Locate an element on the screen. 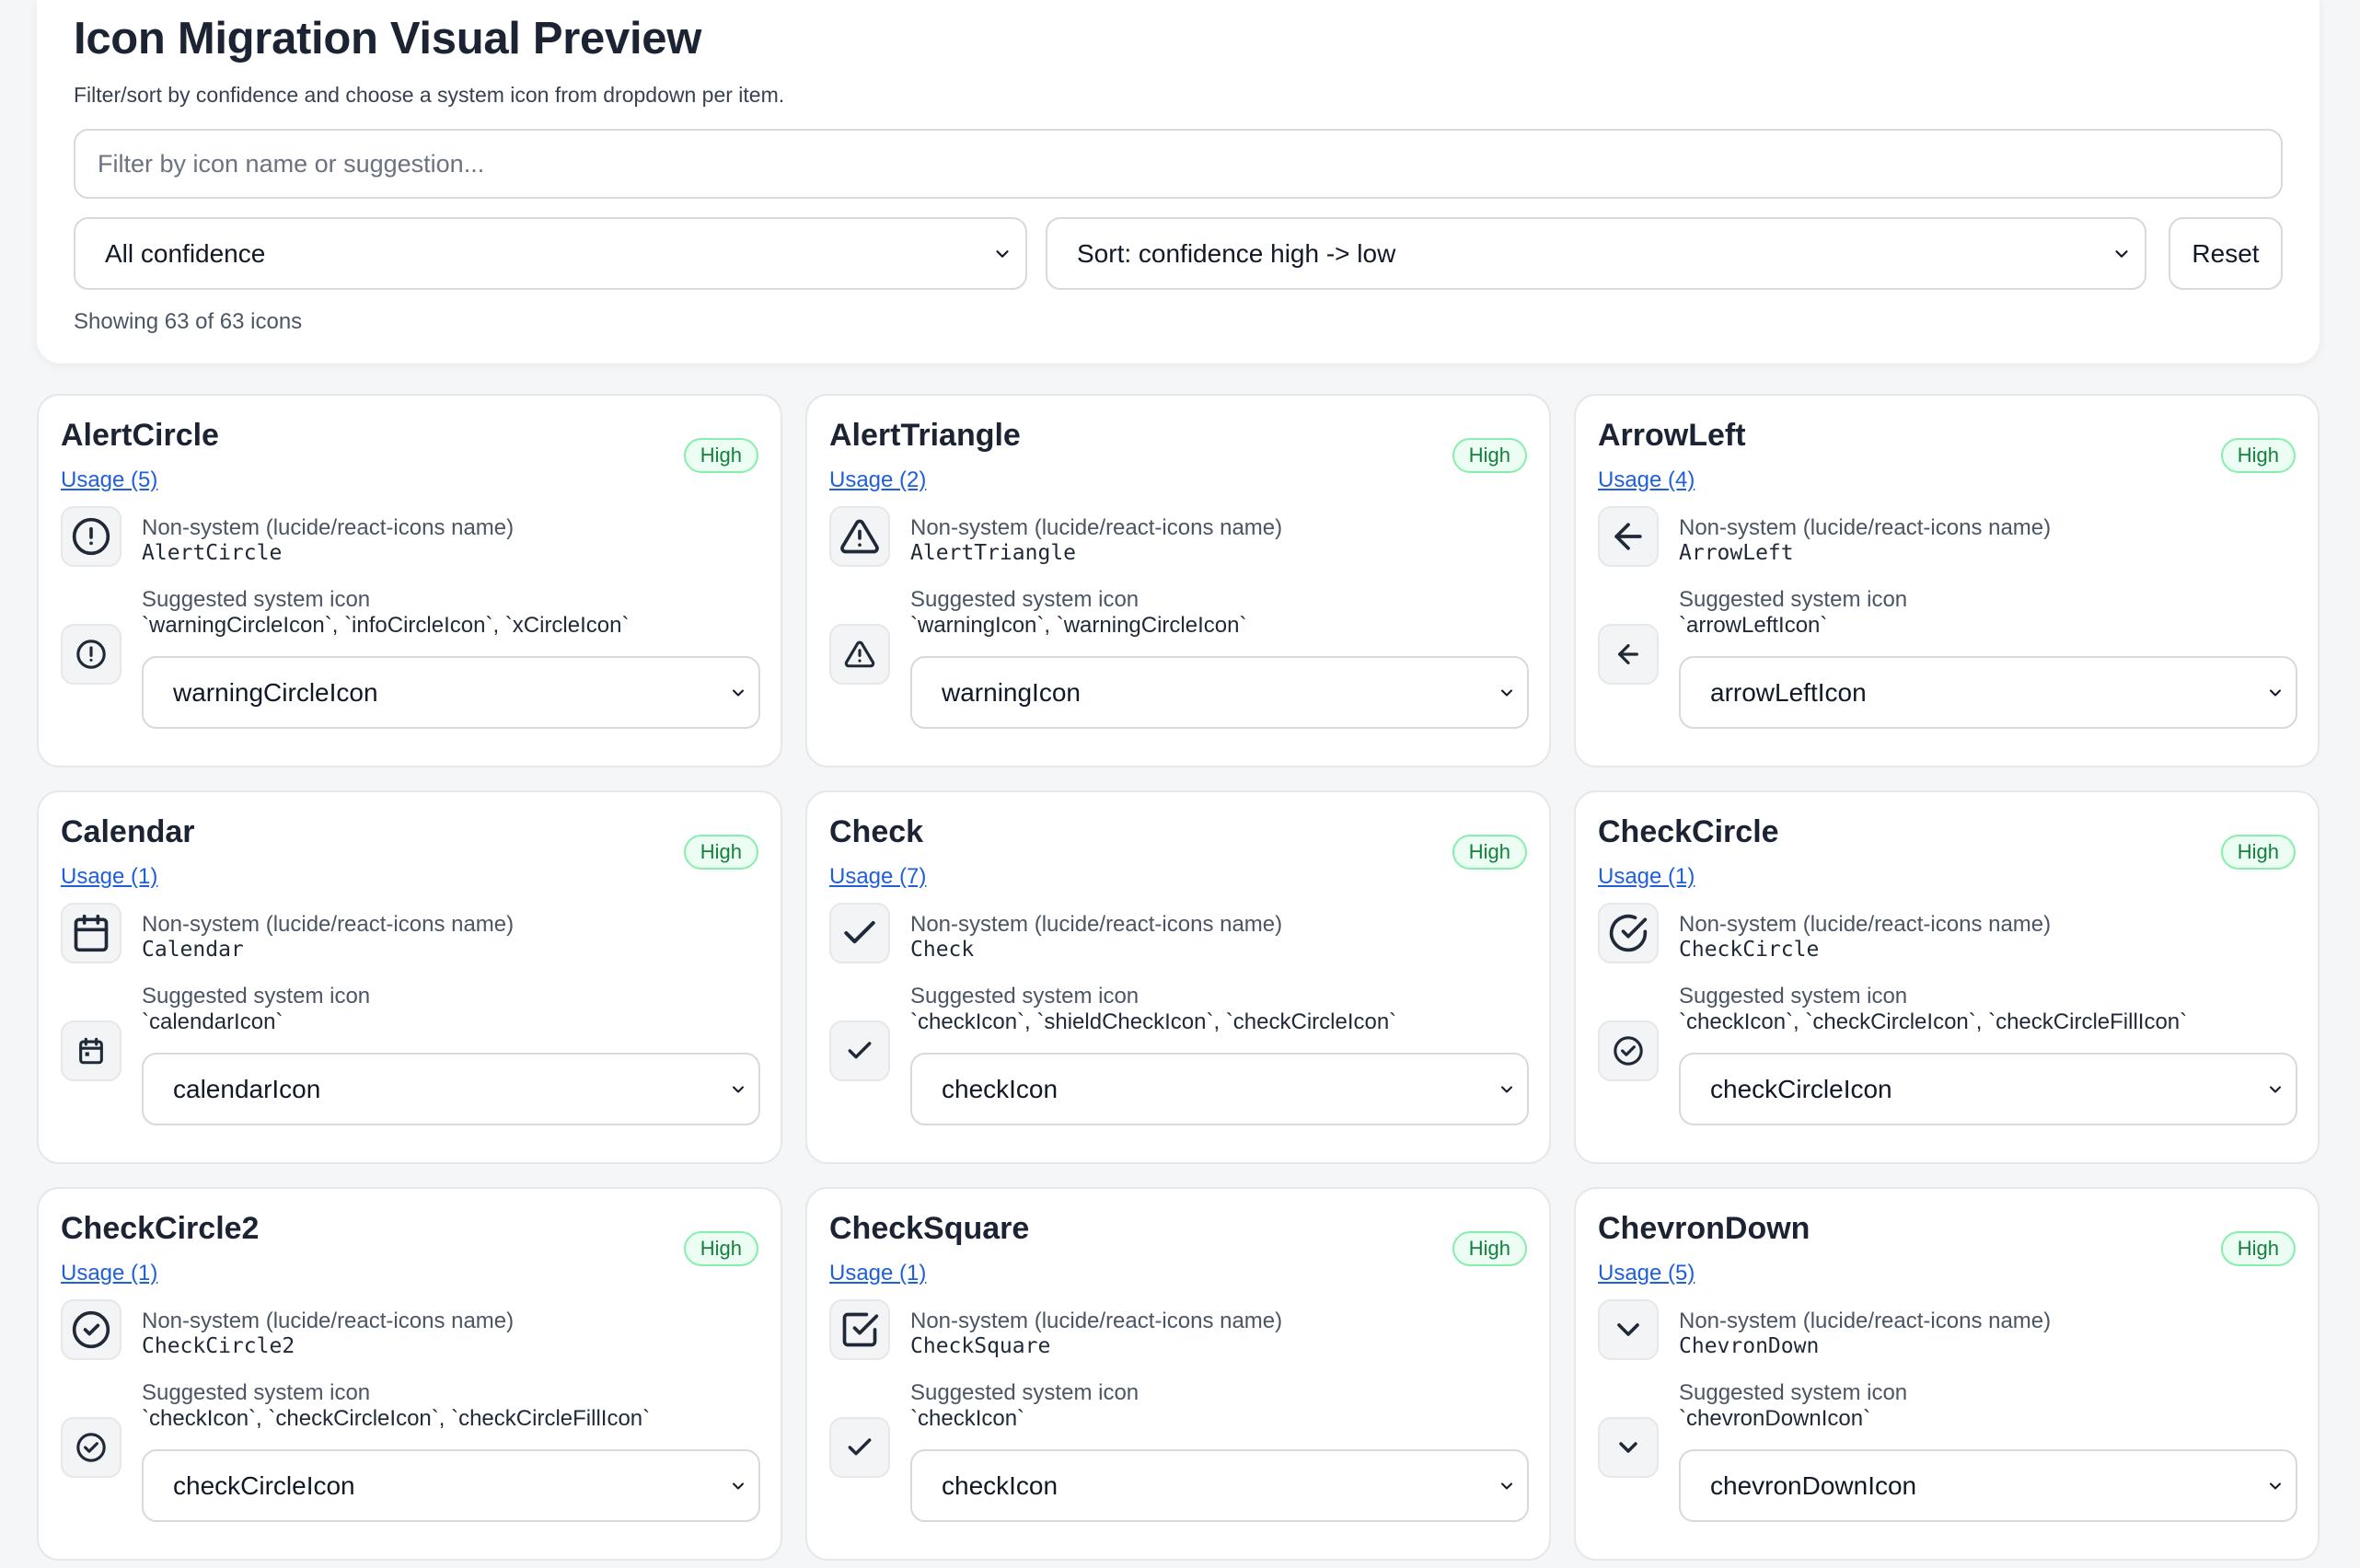  sort-select-value: Sort: confidence high -> low is located at coordinates (1236, 253).